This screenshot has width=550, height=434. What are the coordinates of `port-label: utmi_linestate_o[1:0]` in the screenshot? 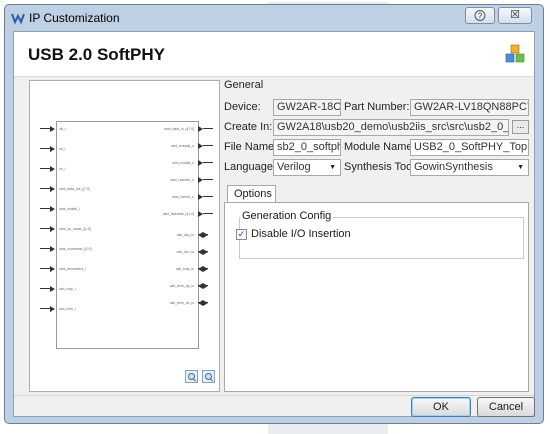 It's located at (178, 214).